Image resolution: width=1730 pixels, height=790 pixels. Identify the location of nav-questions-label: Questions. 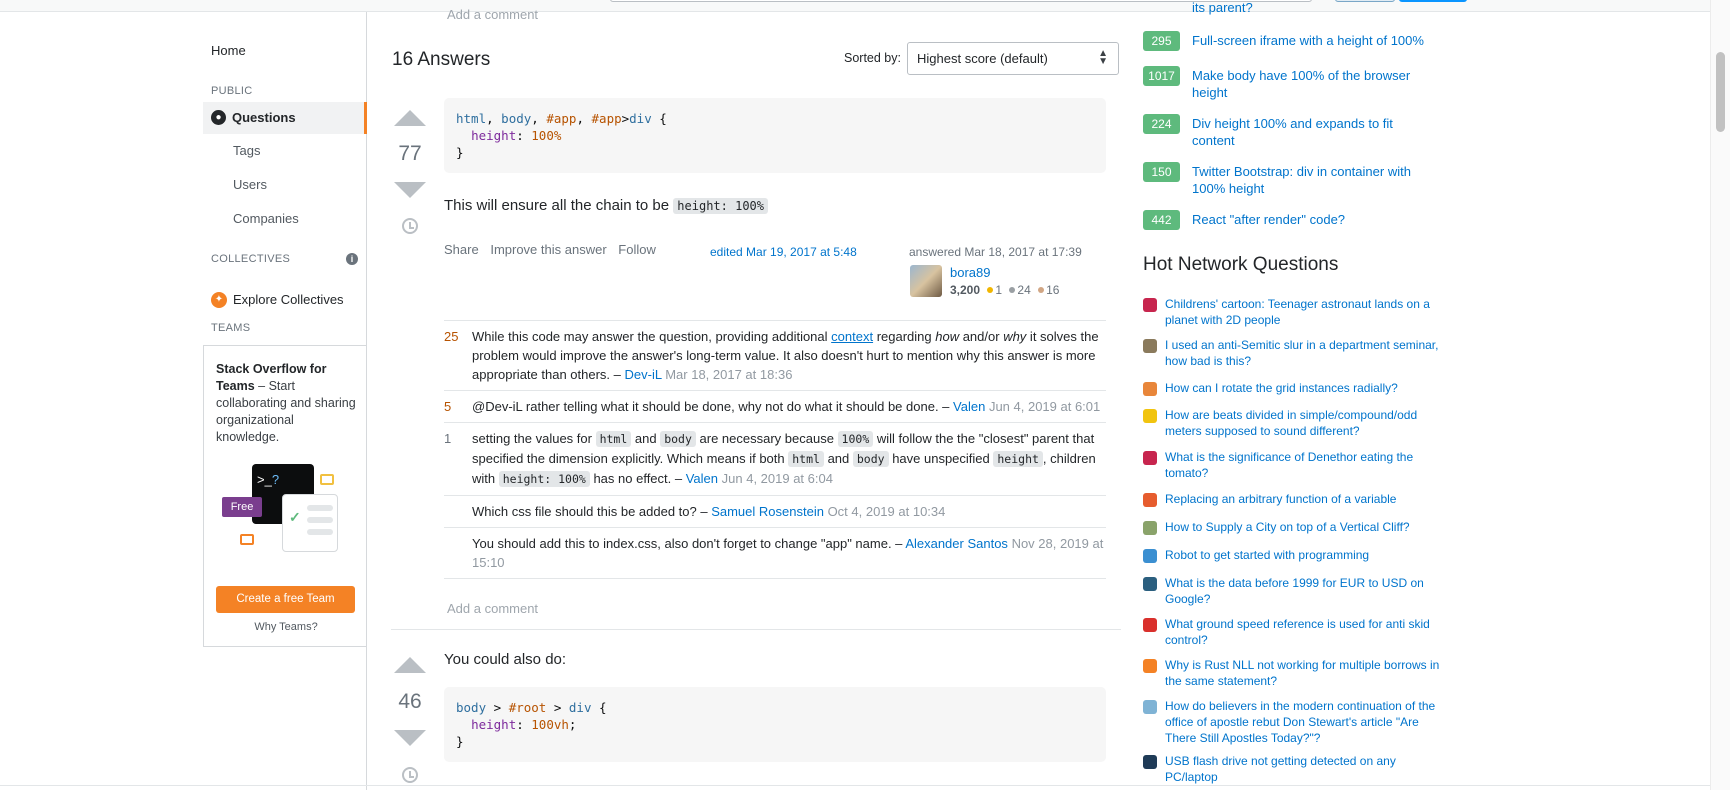
(264, 117).